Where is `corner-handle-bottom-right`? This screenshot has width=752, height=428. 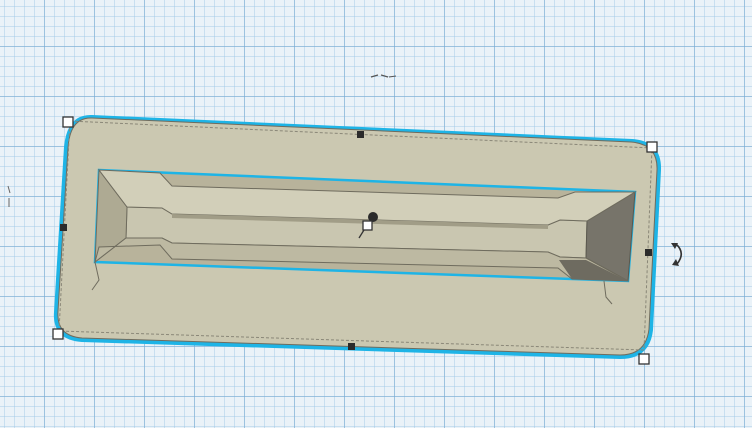
corner-handle-bottom-right is located at coordinates (644, 359).